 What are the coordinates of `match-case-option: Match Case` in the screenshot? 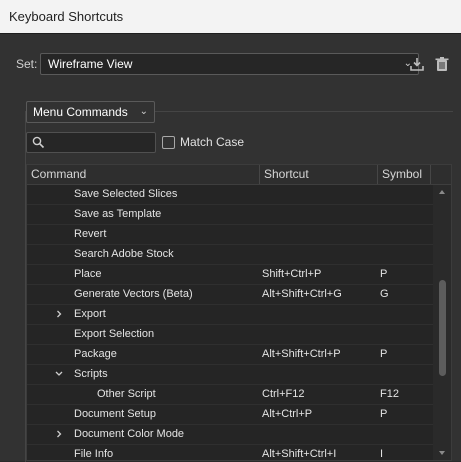 It's located at (203, 142).